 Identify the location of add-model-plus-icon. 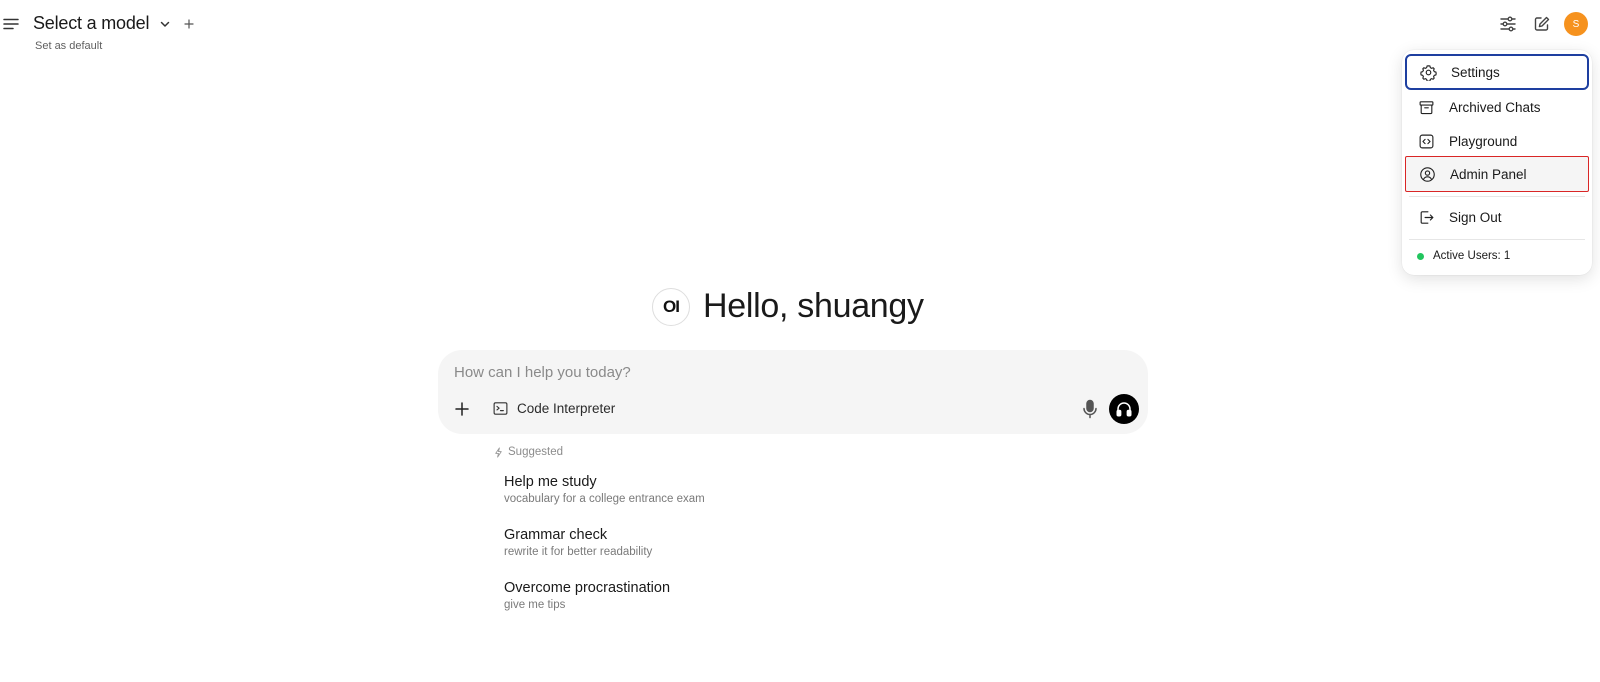
(189, 24).